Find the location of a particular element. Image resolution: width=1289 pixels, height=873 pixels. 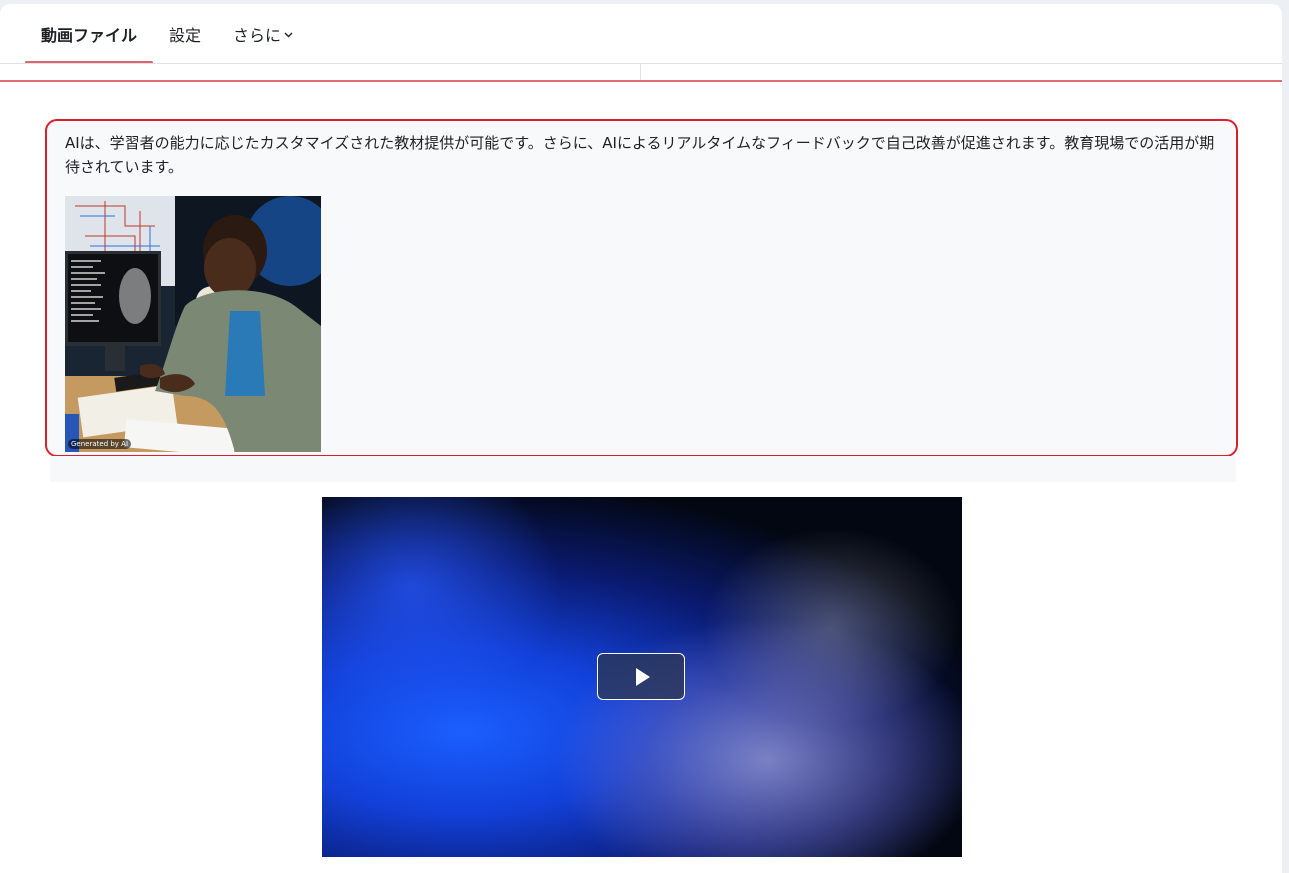

content-footer-strip is located at coordinates (643, 469).